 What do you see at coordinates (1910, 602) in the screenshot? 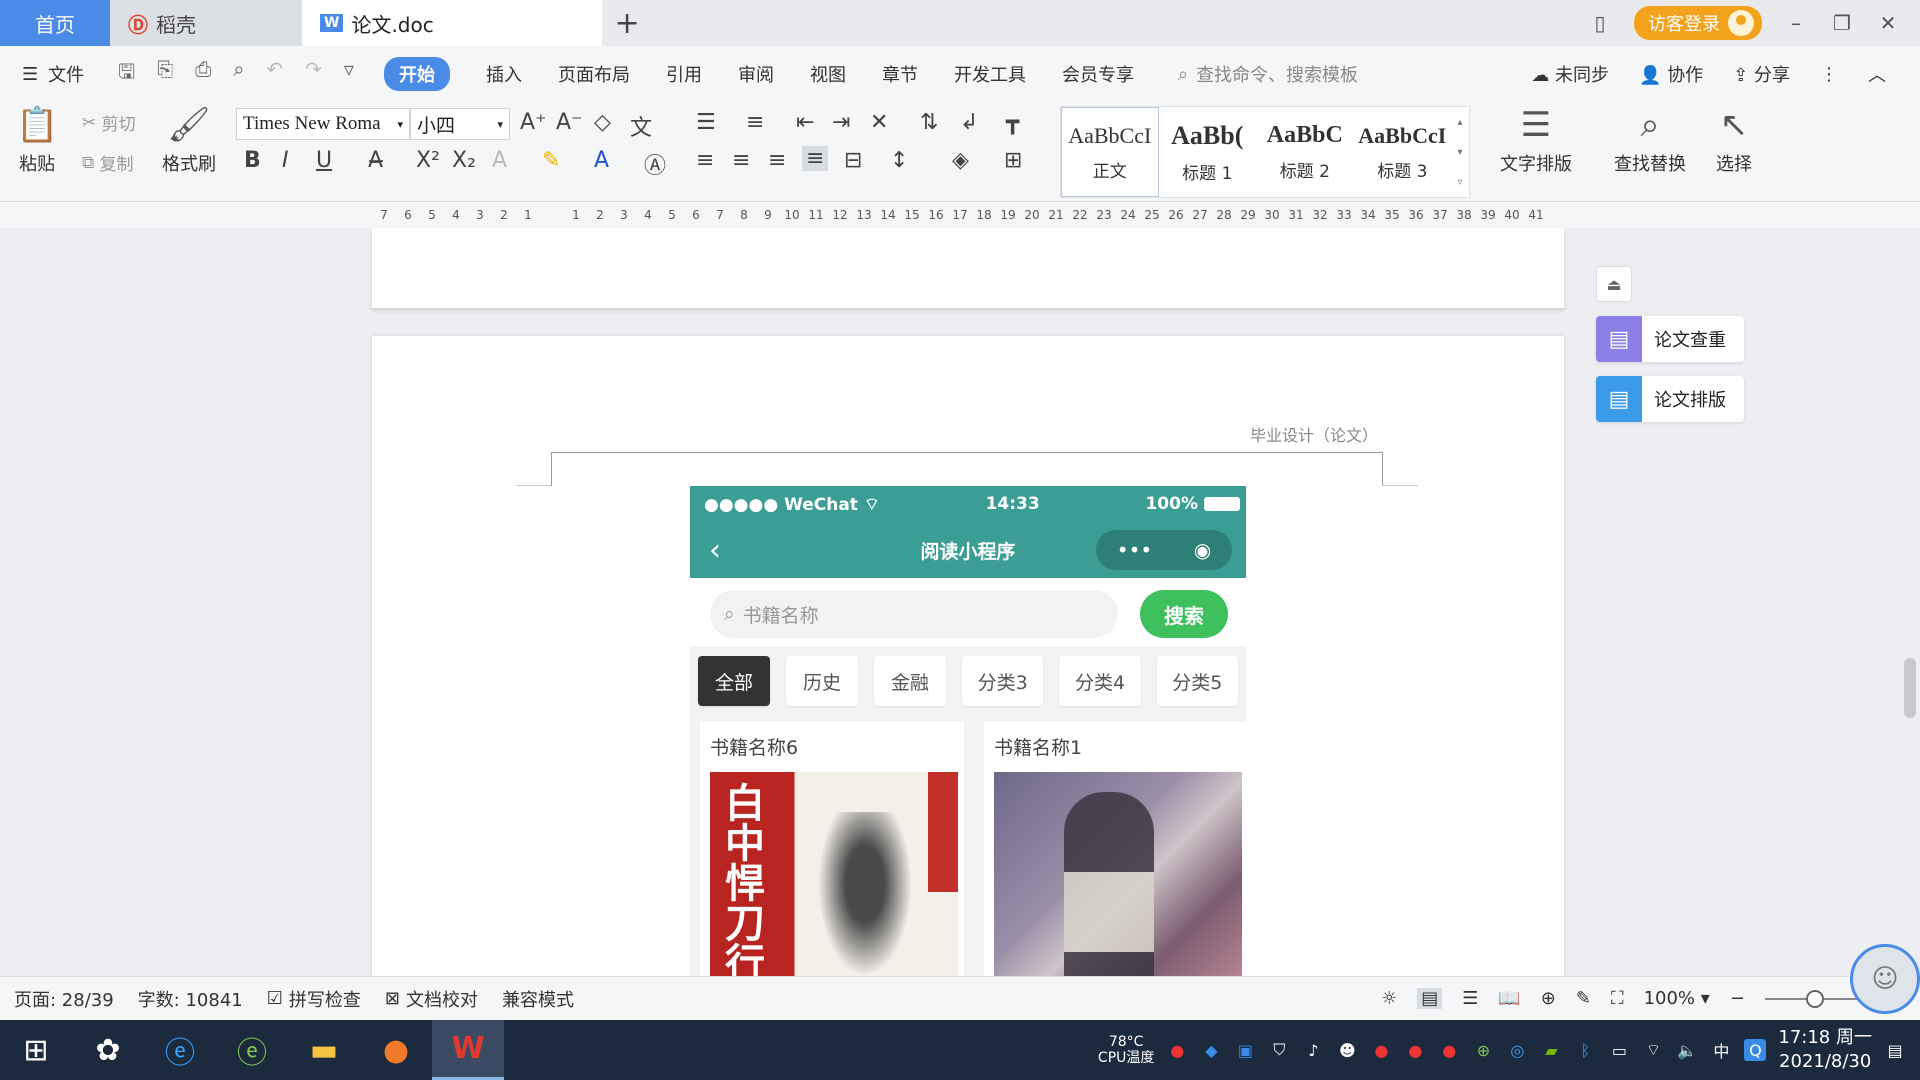
I see `vertical-scrollbar` at bounding box center [1910, 602].